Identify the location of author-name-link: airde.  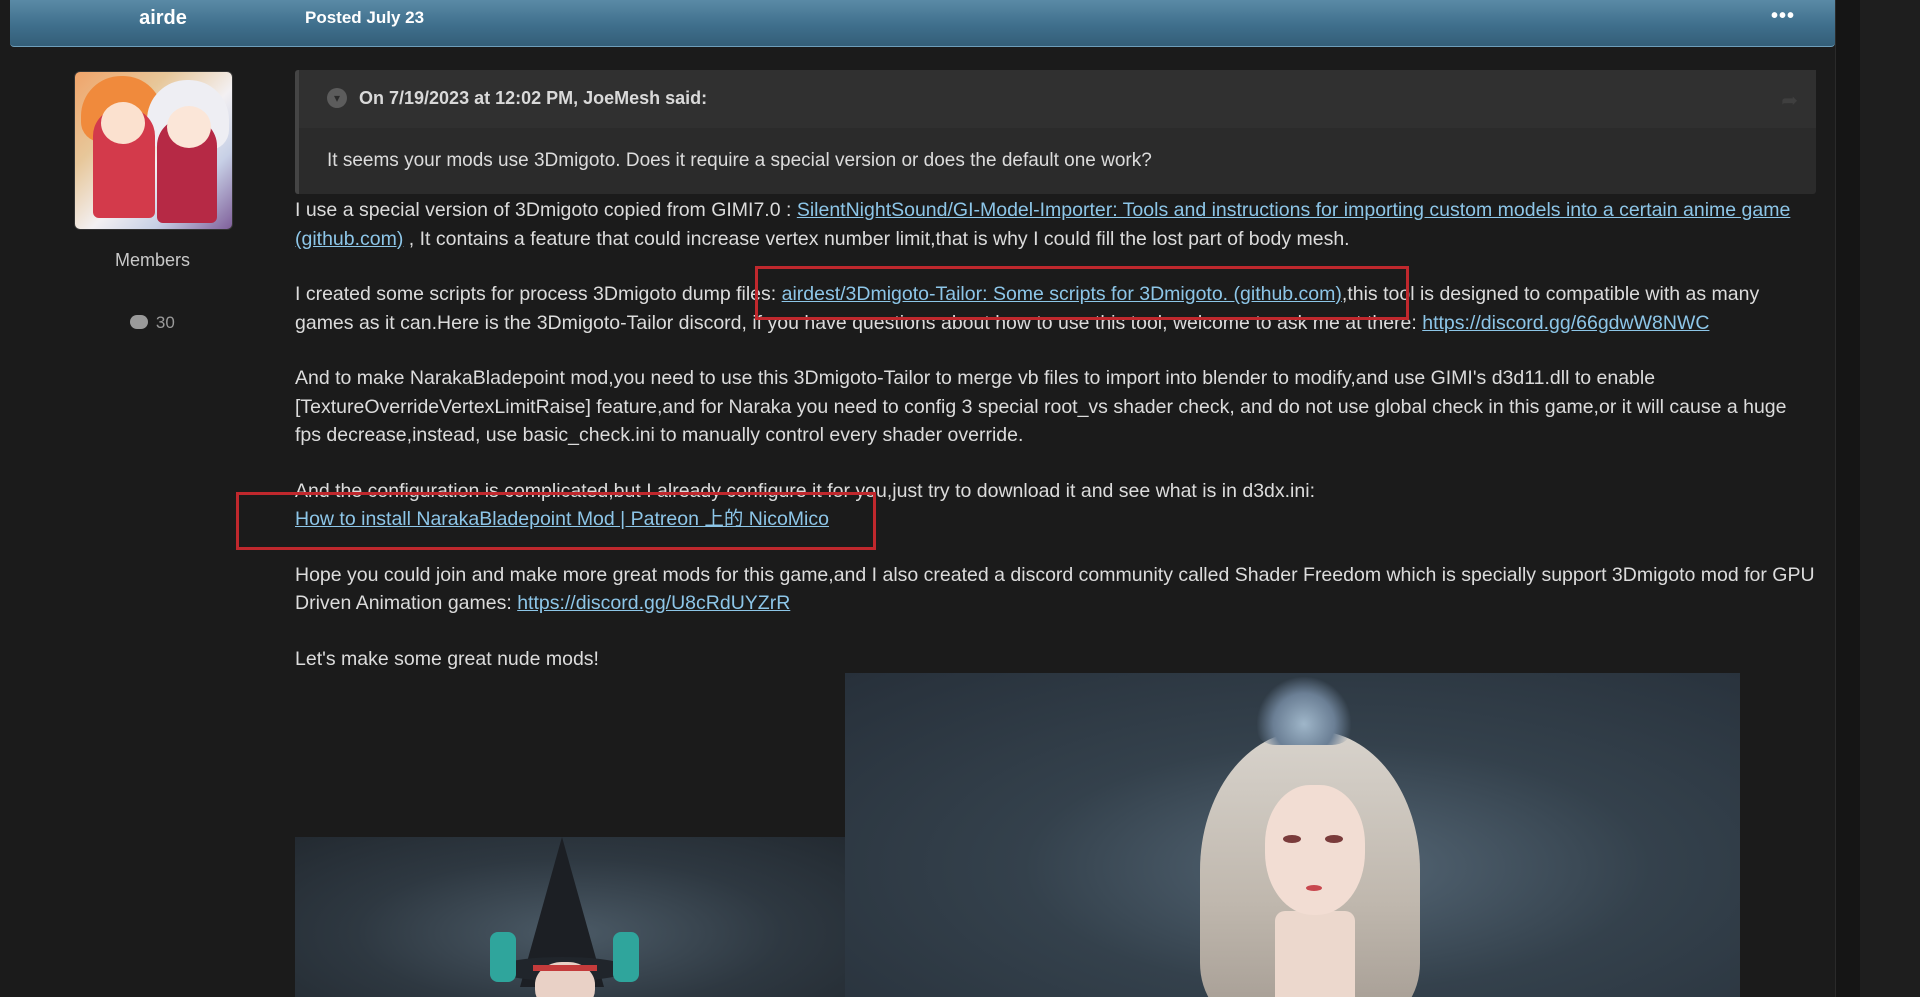
(163, 18).